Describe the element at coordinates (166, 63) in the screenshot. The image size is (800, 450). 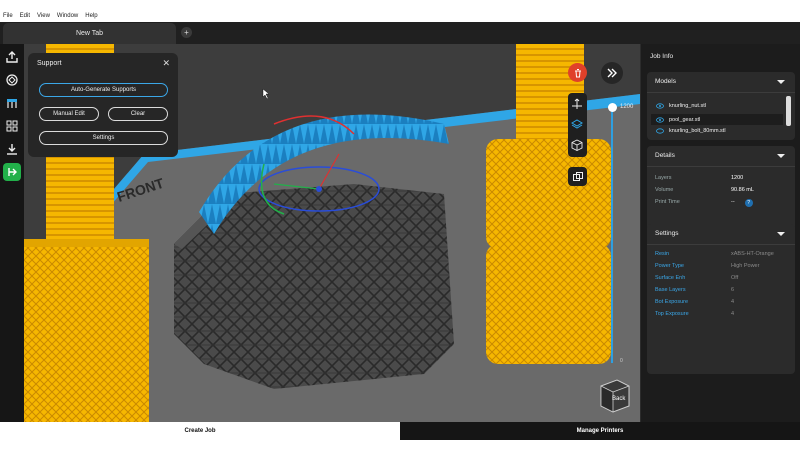
I see `close-icon: ✕` at that location.